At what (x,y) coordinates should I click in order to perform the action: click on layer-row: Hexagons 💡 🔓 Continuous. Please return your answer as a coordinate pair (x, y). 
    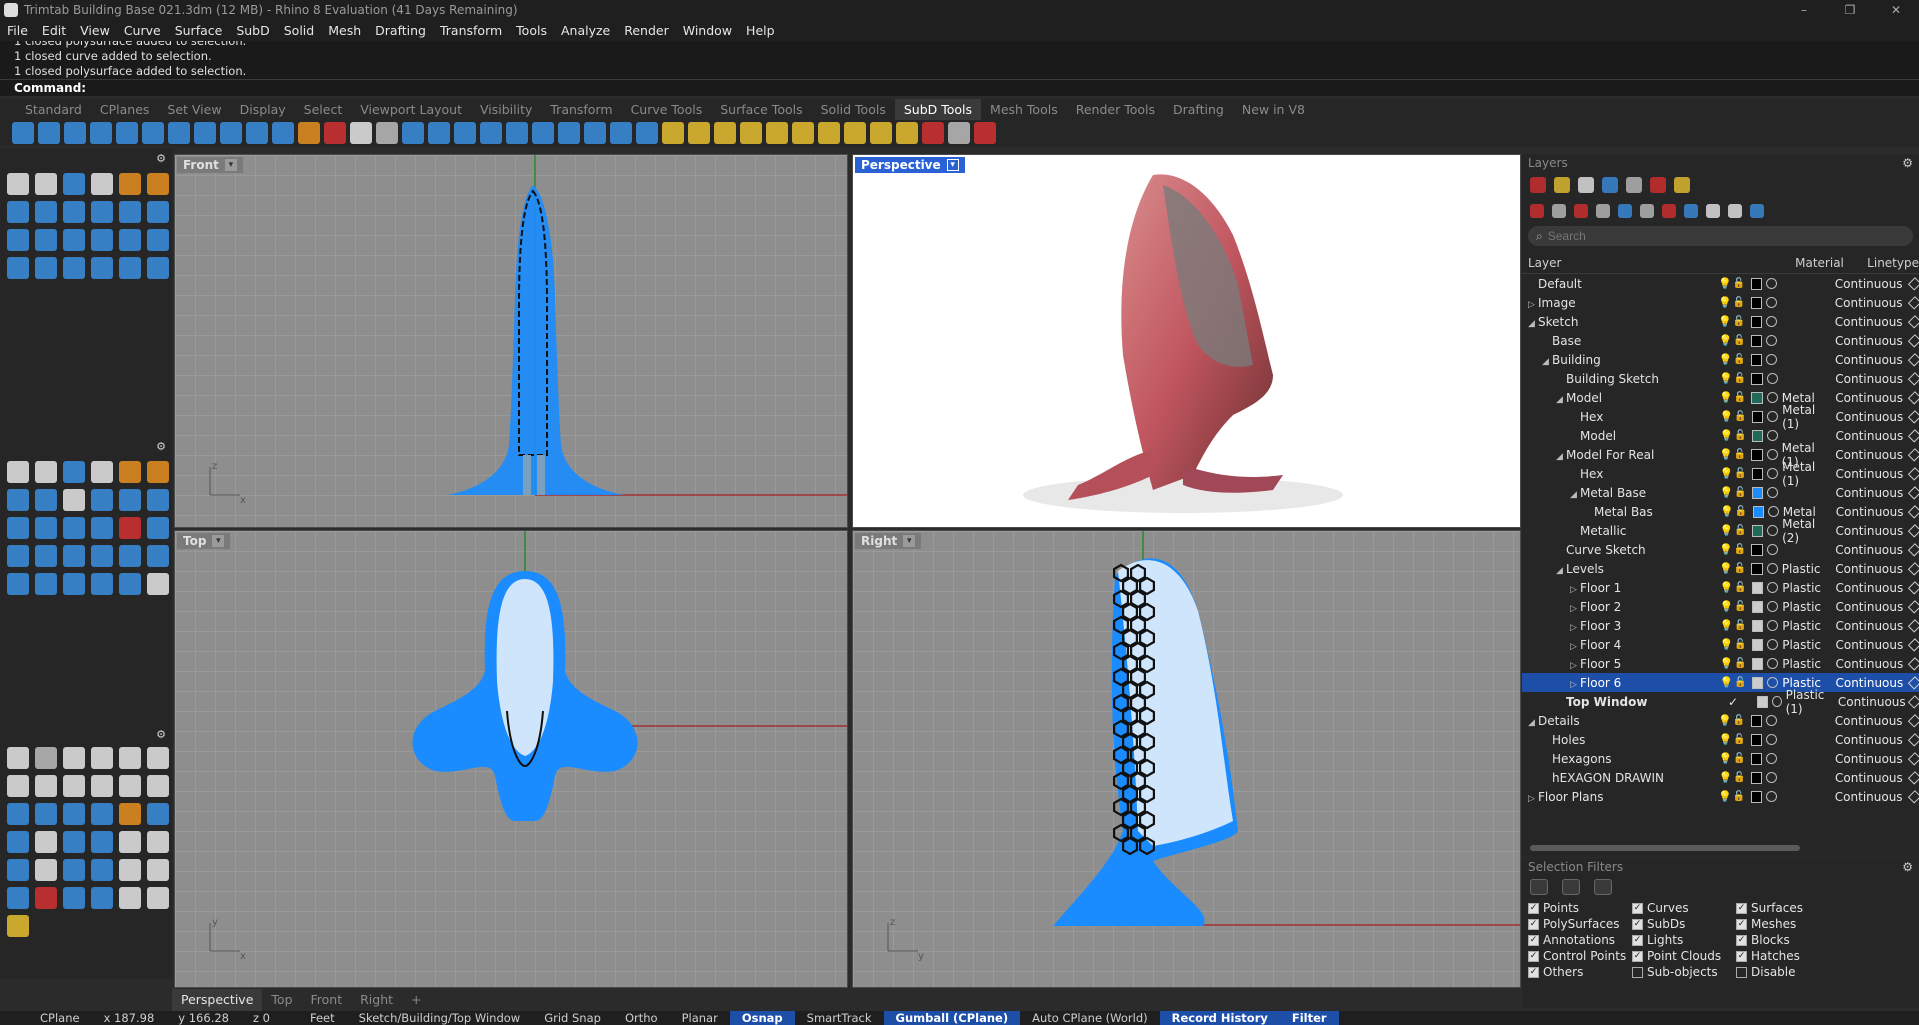
    Looking at the image, I should click on (1720, 758).